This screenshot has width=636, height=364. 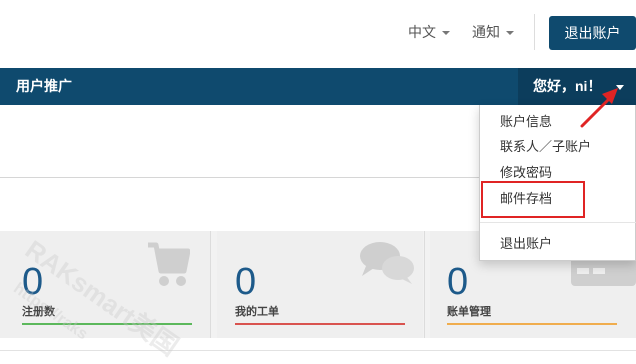 What do you see at coordinates (599, 108) in the screenshot?
I see `arrow-icon` at bounding box center [599, 108].